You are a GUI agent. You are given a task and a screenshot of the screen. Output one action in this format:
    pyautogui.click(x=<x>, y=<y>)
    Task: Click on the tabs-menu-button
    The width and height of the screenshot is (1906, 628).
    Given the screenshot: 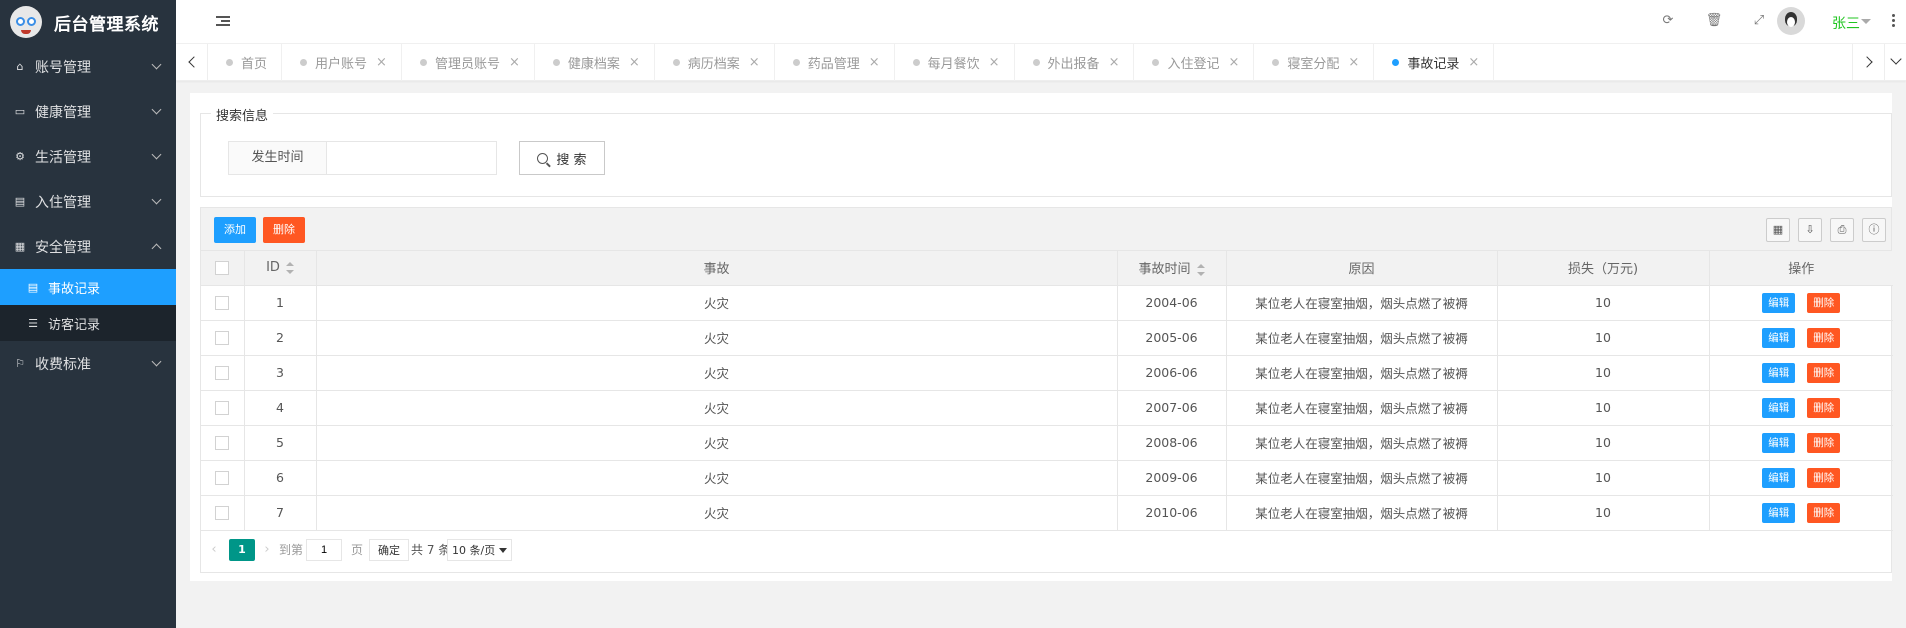 What is the action you would take?
    pyautogui.click(x=1895, y=62)
    